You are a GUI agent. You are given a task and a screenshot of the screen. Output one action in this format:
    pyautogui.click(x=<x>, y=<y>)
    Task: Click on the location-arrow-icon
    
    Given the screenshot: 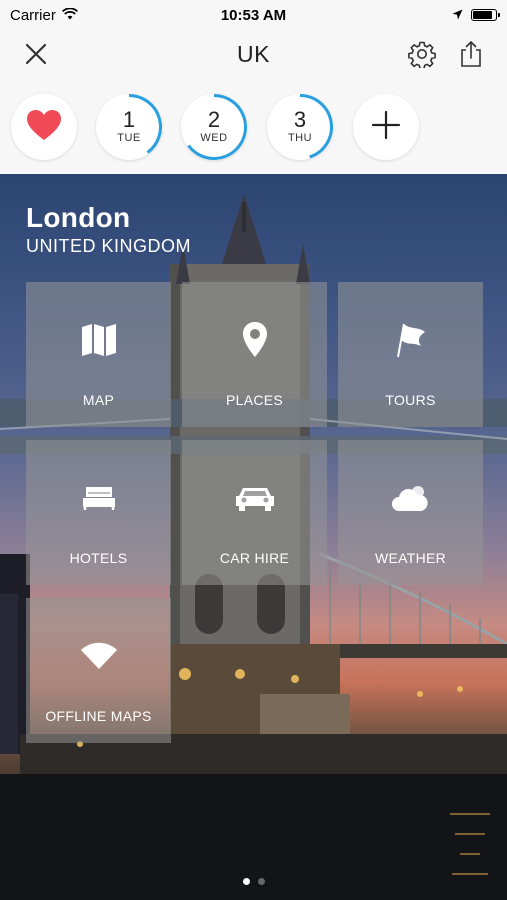 What is the action you would take?
    pyautogui.click(x=457, y=15)
    